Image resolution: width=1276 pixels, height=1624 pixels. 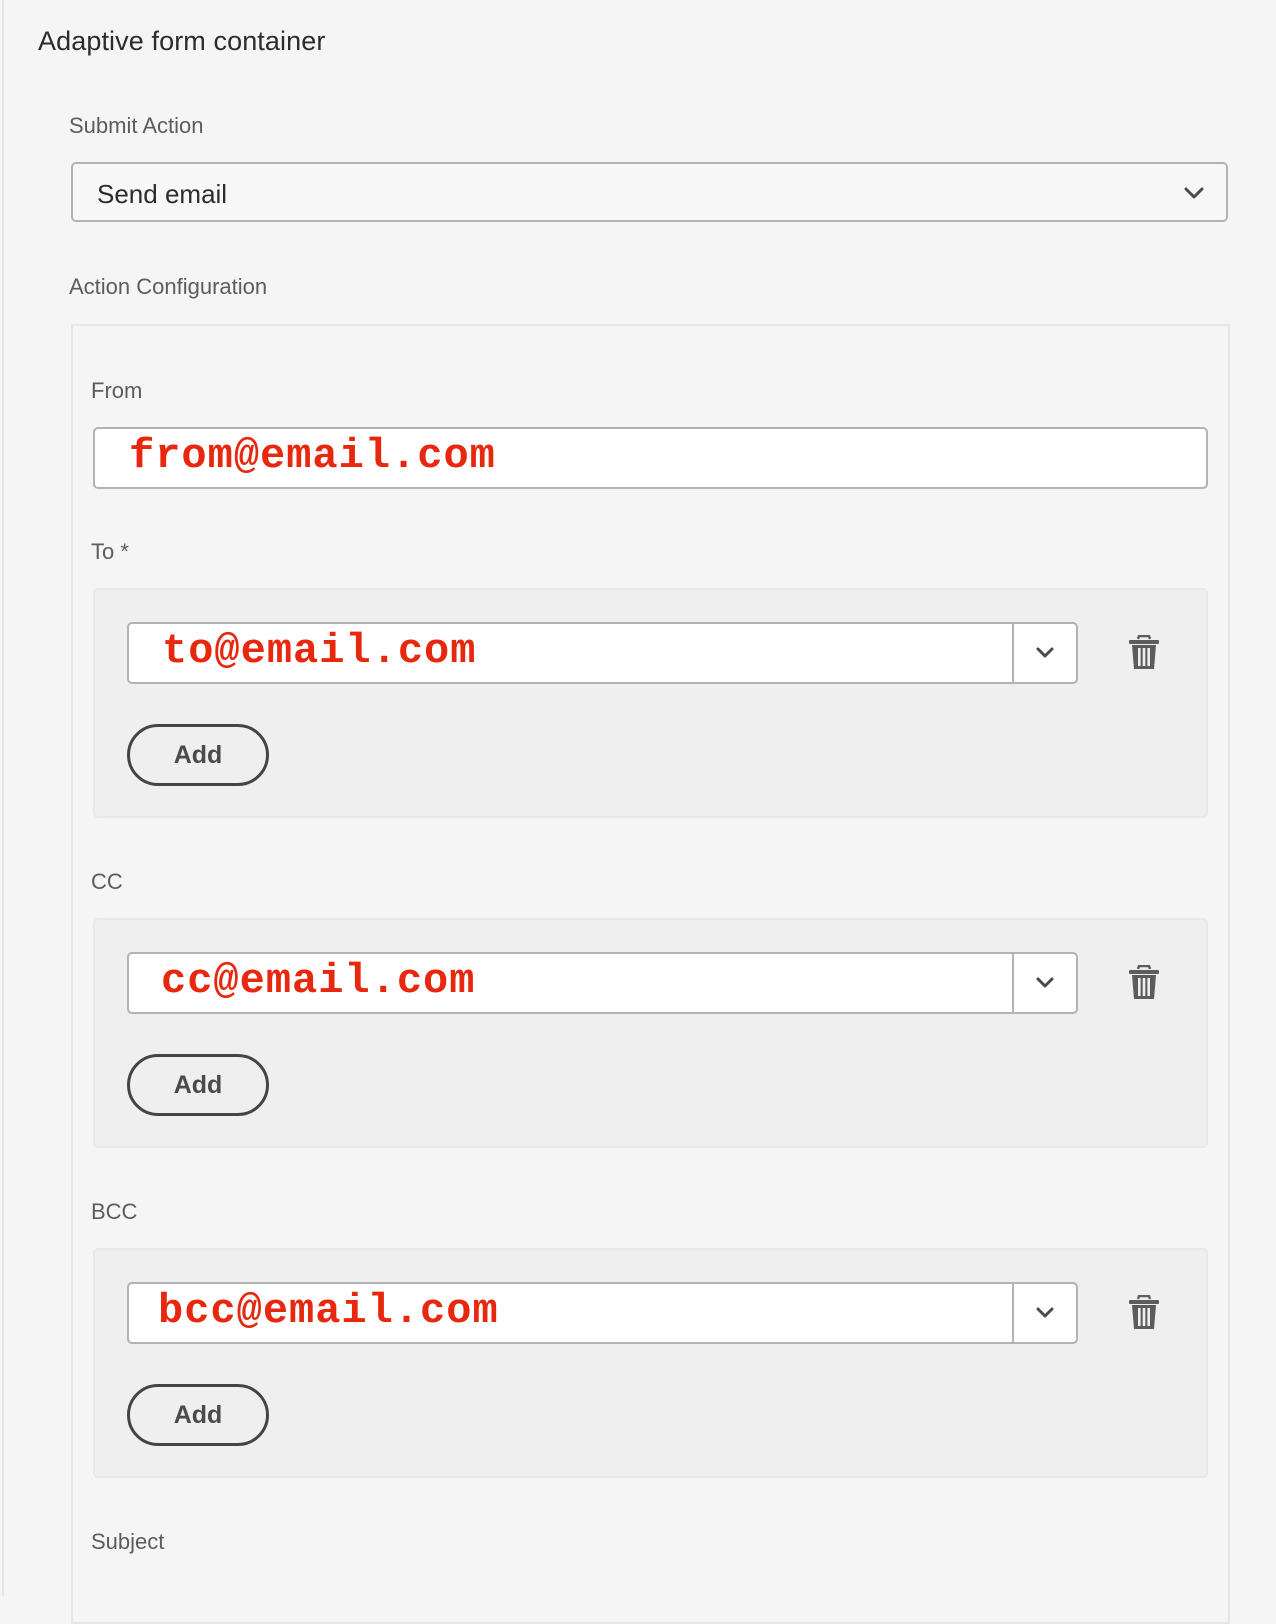 I want to click on to-group: to@email.com Add, so click(x=650, y=703).